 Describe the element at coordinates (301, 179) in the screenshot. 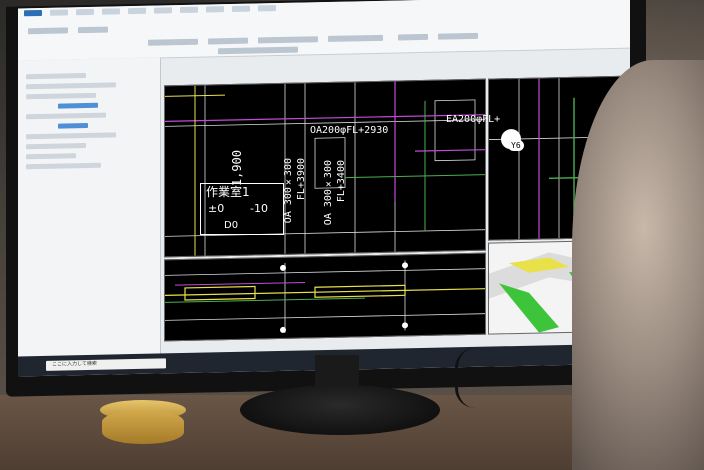

I see `oa-fl-1: FL+3900` at that location.